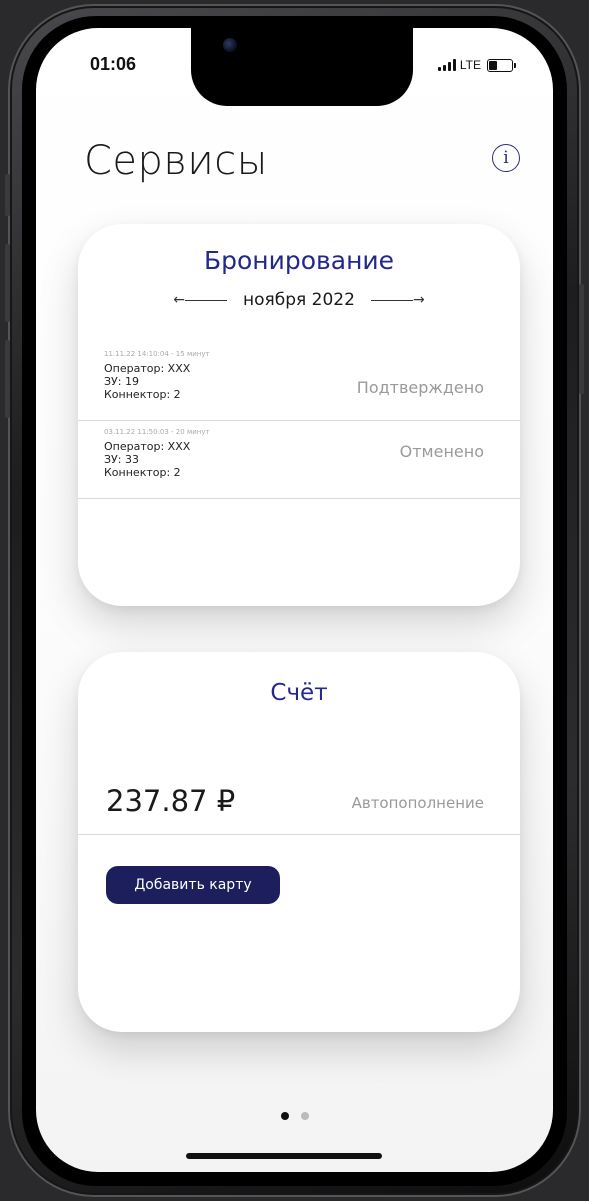  I want to click on autorefill-toggle: Автопополнение, so click(418, 803).